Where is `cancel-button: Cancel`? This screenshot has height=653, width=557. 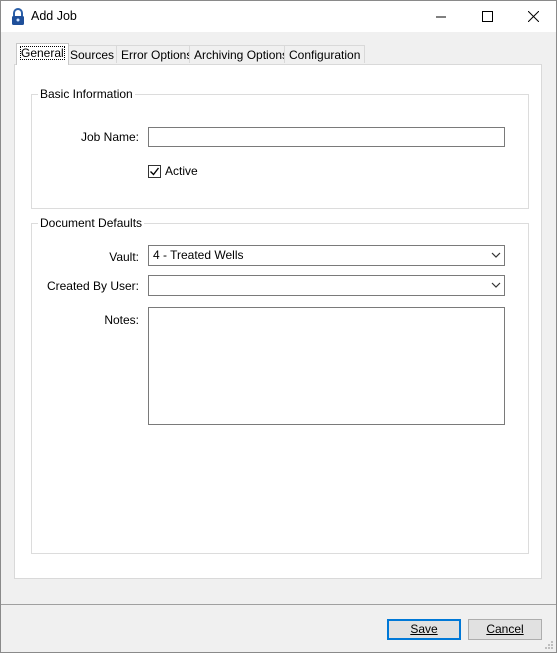
cancel-button: Cancel is located at coordinates (505, 629).